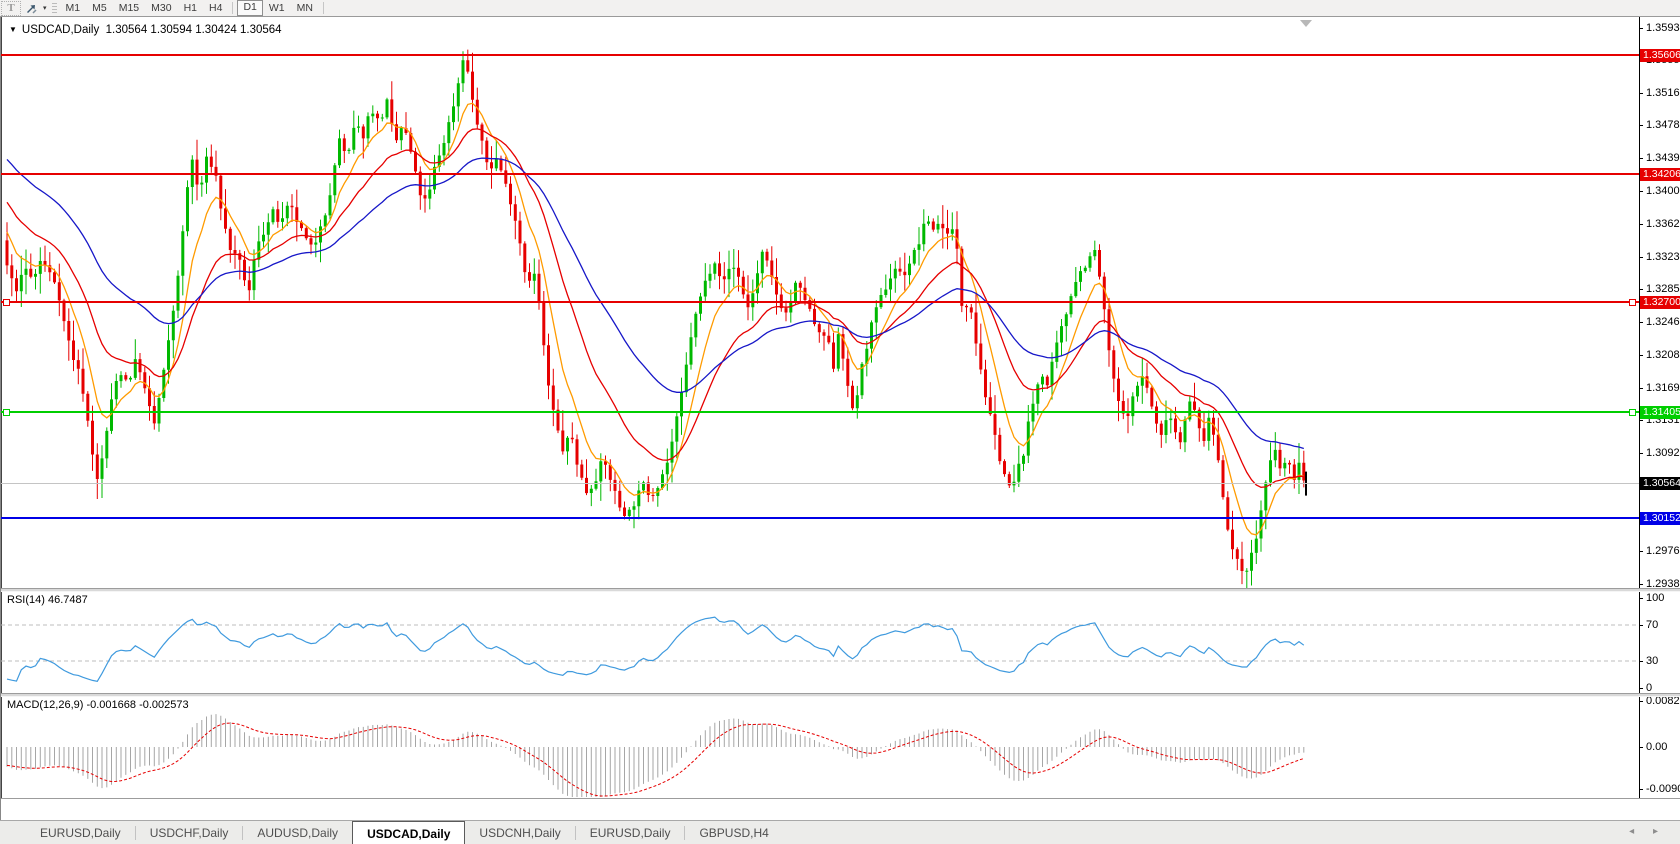 The width and height of the screenshot is (1680, 844). What do you see at coordinates (260, 30) in the screenshot?
I see `ohlc-close: 1.30564` at bounding box center [260, 30].